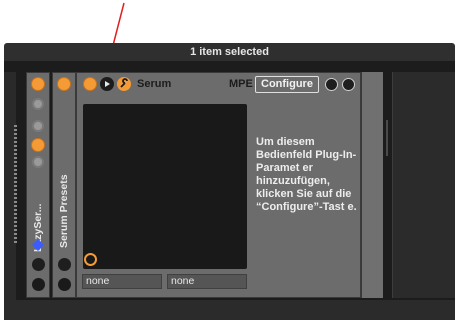 Image resolution: width=459 pixels, height=320 pixels. I want to click on chain-icon, so click(38, 145).